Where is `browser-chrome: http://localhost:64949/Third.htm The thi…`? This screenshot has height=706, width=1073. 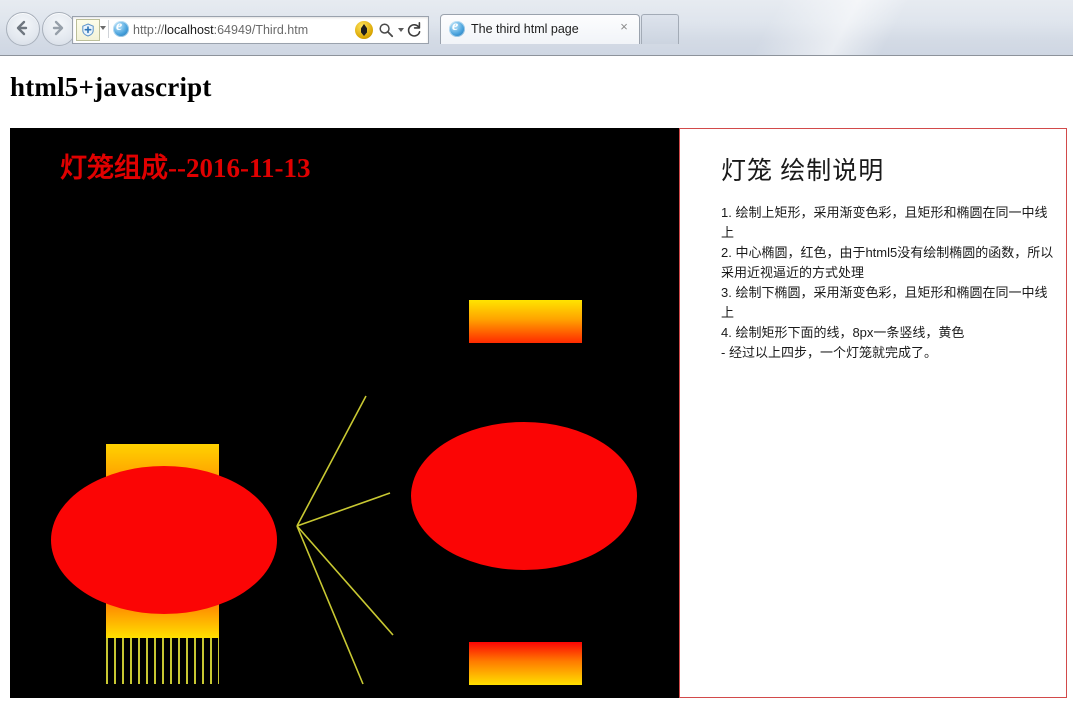 browser-chrome: http://localhost:64949/Third.htm The thi… is located at coordinates (536, 28).